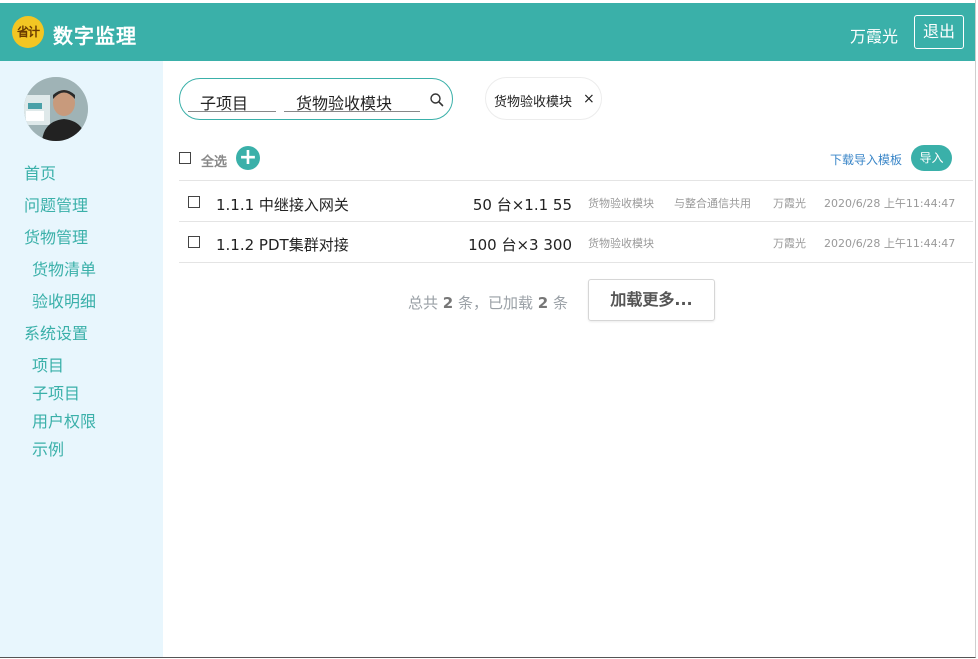 The width and height of the screenshot is (978, 659). I want to click on item-note: 与整合通信共用, so click(712, 203).